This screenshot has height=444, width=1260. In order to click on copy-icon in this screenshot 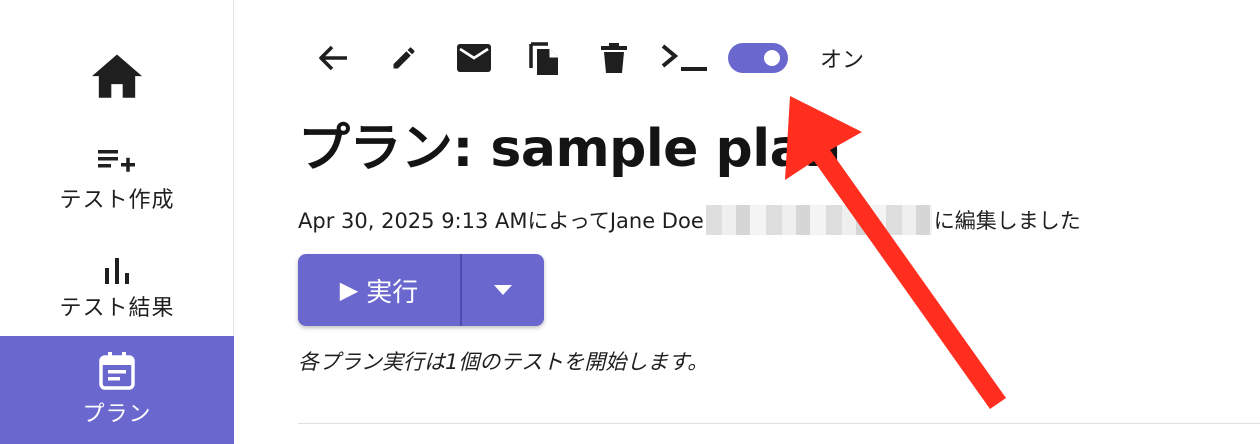, I will do `click(544, 58)`.